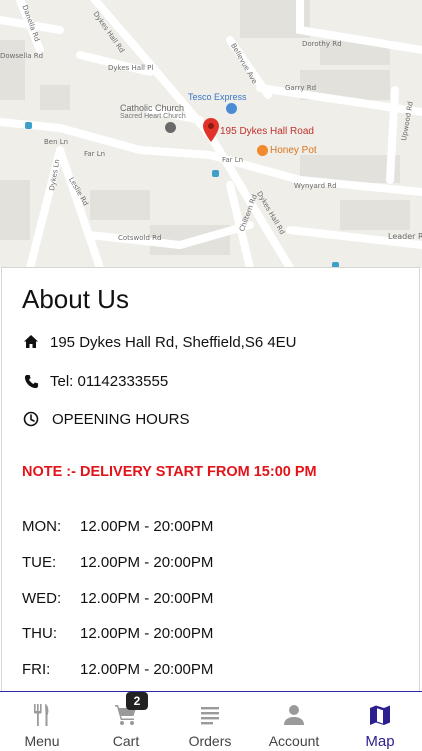 The height and width of the screenshot is (751, 422). Describe the element at coordinates (231, 108) in the screenshot. I see `tesco-icon` at that location.